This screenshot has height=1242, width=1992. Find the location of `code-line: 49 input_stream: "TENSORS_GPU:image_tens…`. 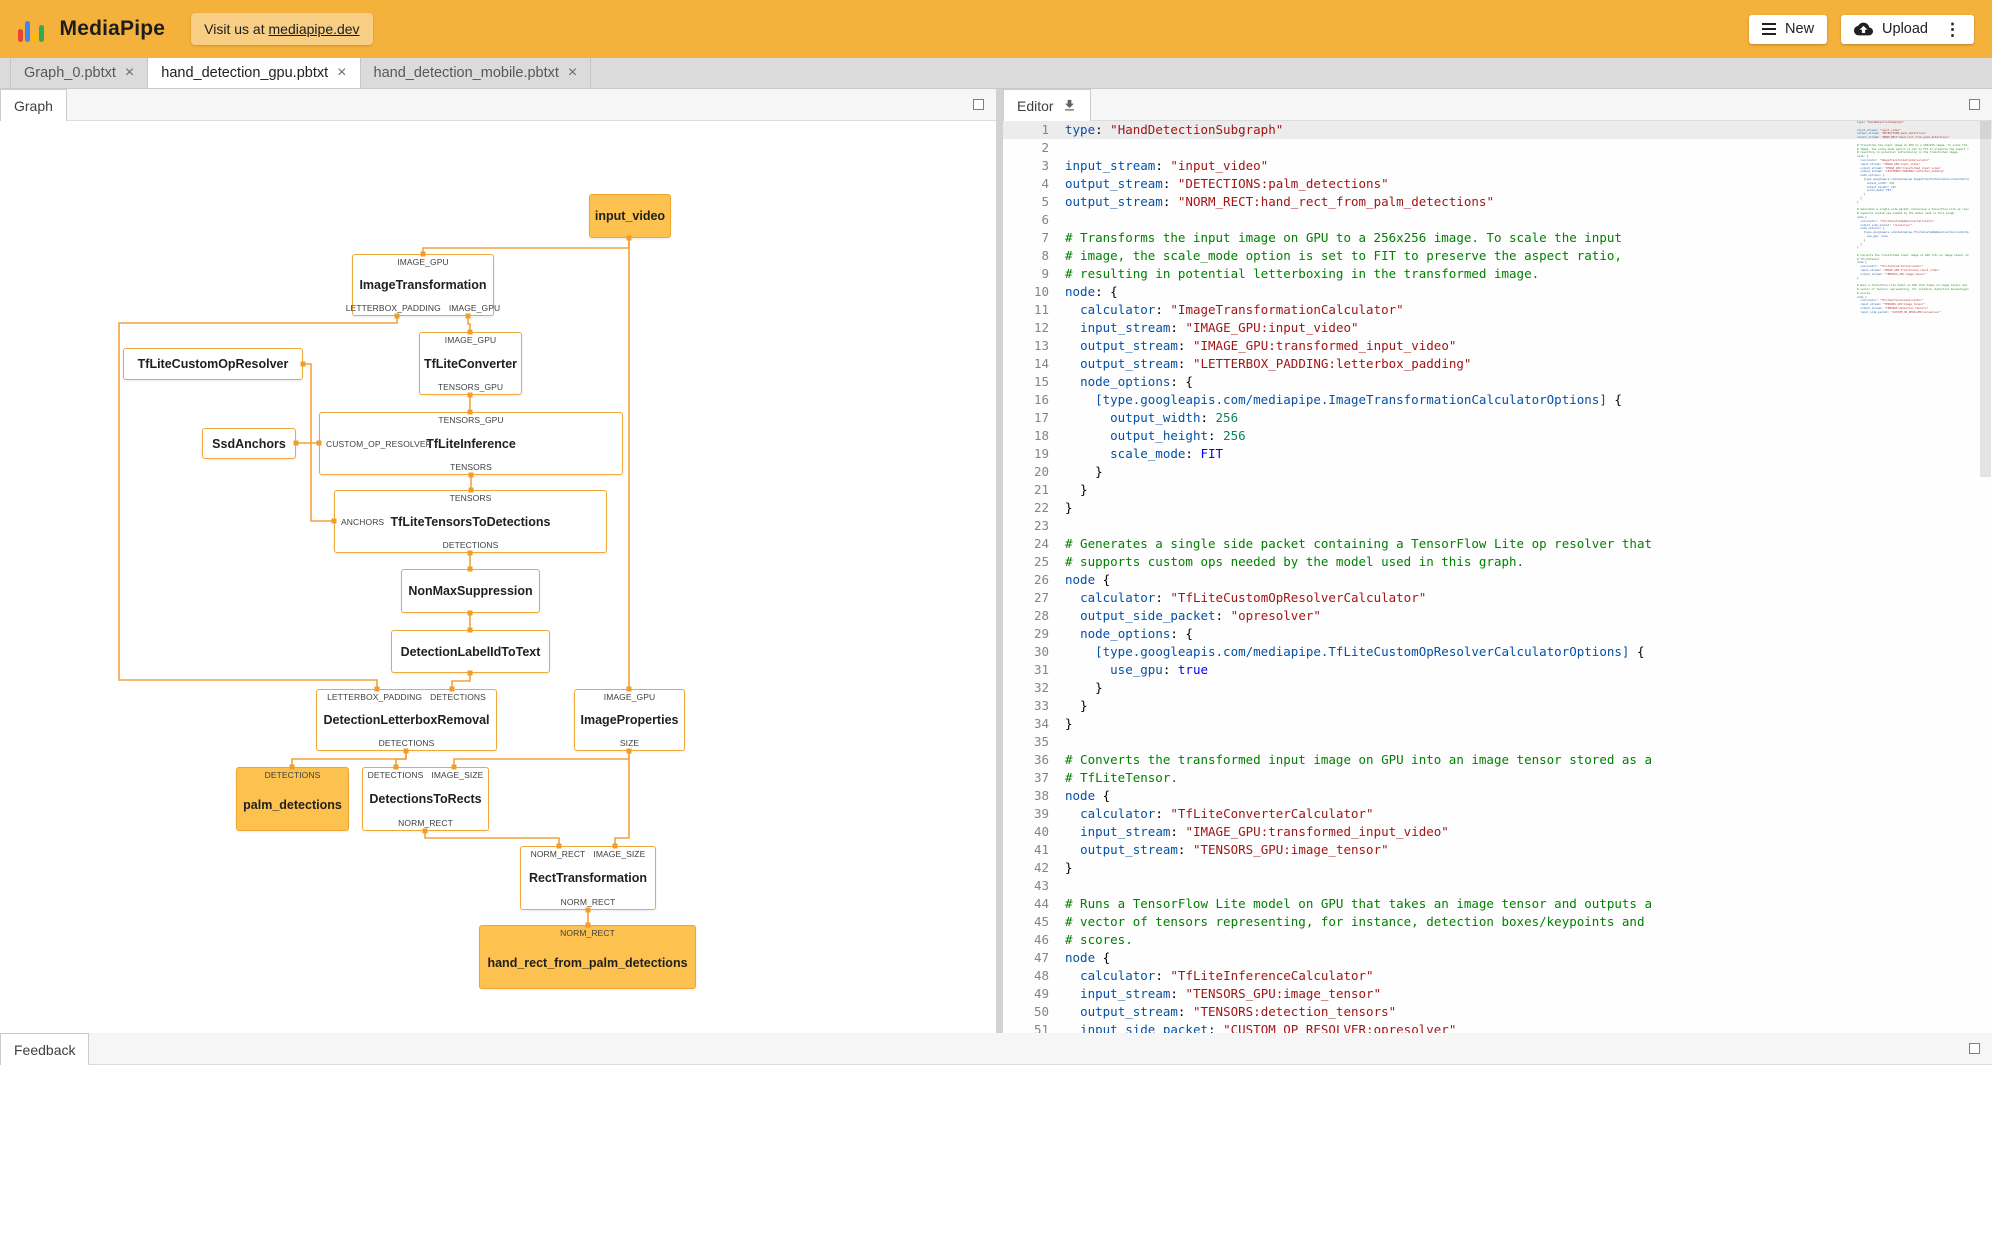

code-line: 49 input_stream: "TENSORS_GPU:image_tens… is located at coordinates (1497, 994).